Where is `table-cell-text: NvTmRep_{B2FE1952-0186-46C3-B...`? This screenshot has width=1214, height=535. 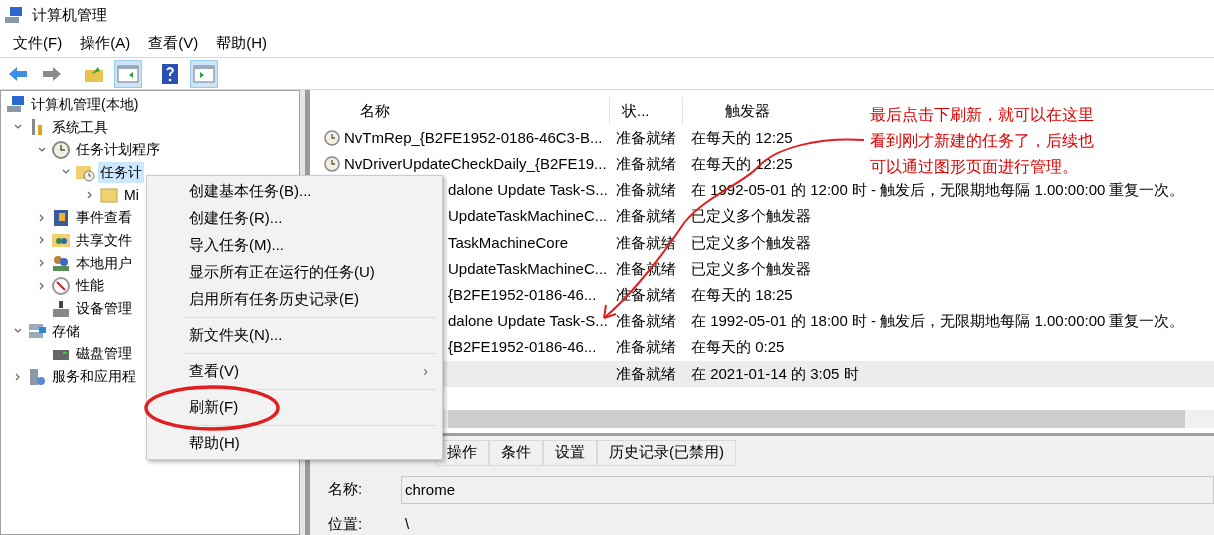 table-cell-text: NvTmRep_{B2FE1952-0186-46C3-B... is located at coordinates (473, 137).